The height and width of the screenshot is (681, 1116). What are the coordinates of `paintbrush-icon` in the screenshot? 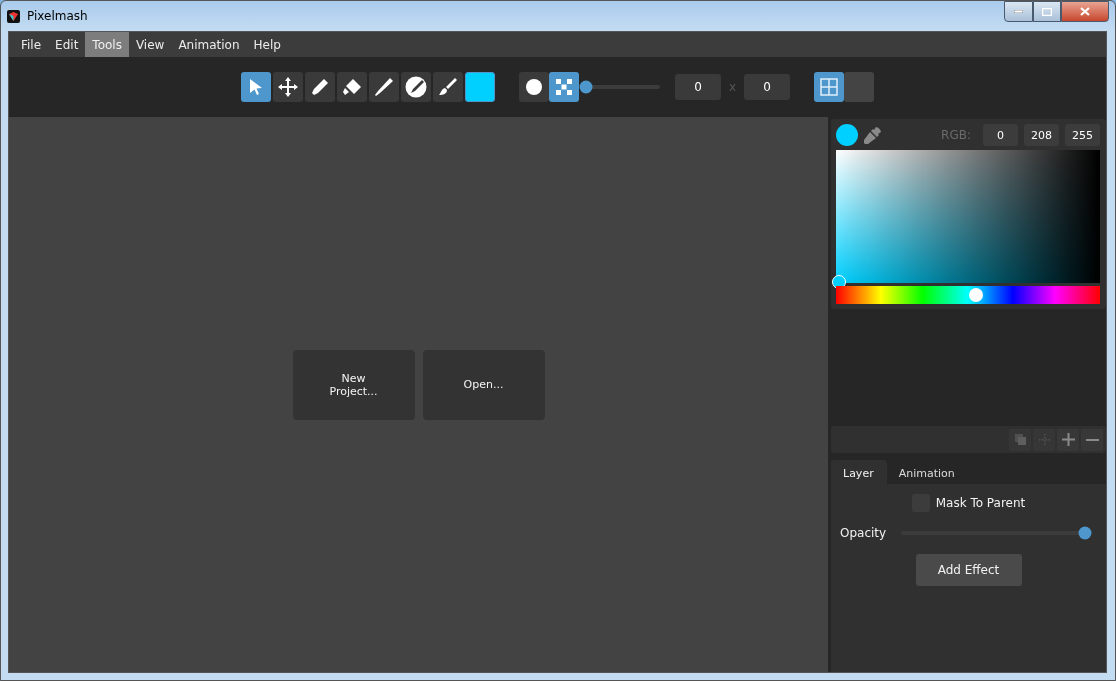 It's located at (448, 87).